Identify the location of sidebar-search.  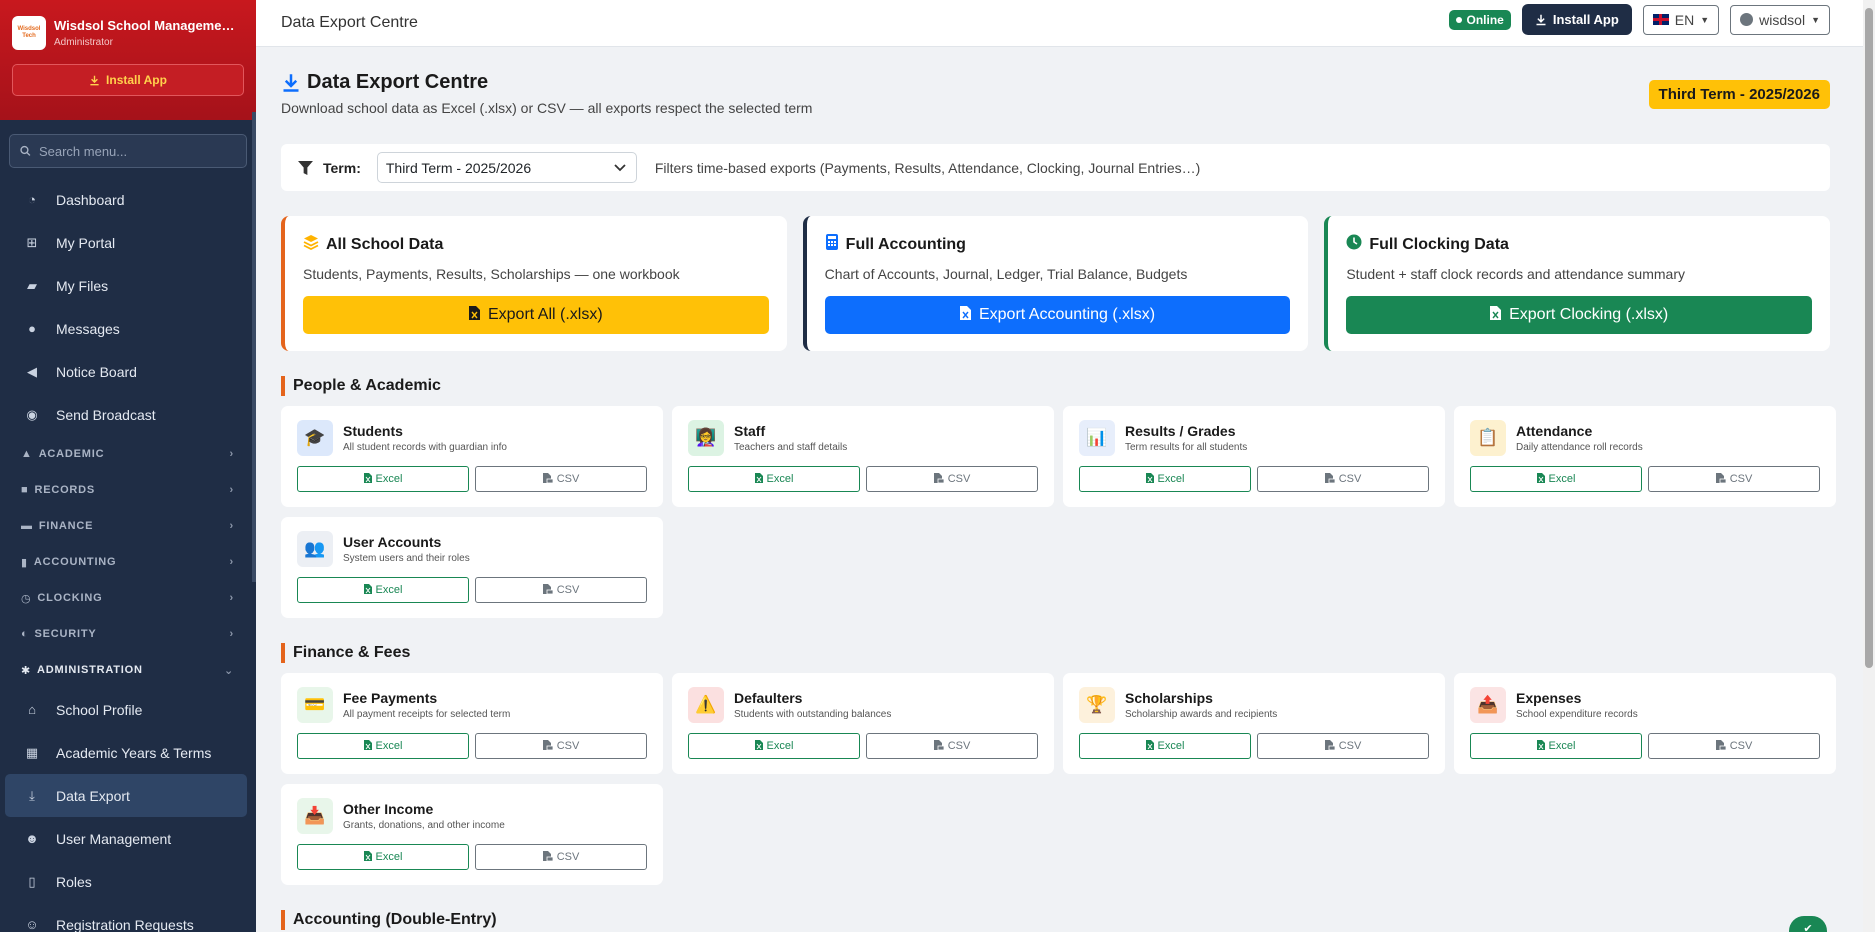
(128, 151).